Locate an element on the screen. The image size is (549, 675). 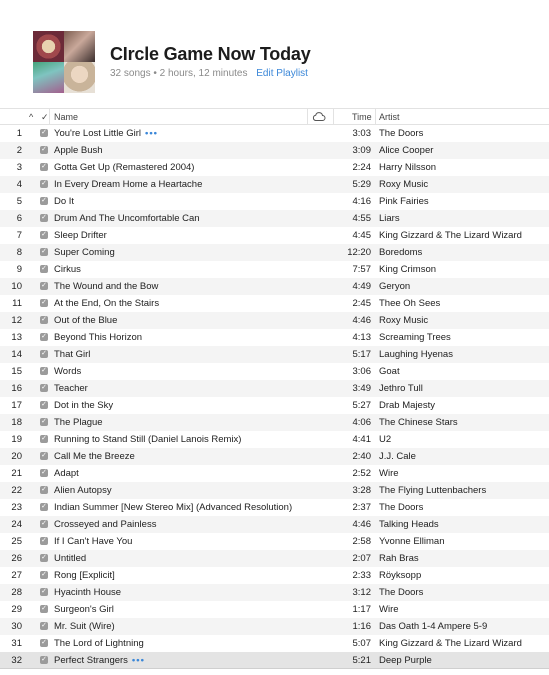
table-row: 5 ✓ Do It 4:16 Pink Fairies is located at coordinates (274, 201).